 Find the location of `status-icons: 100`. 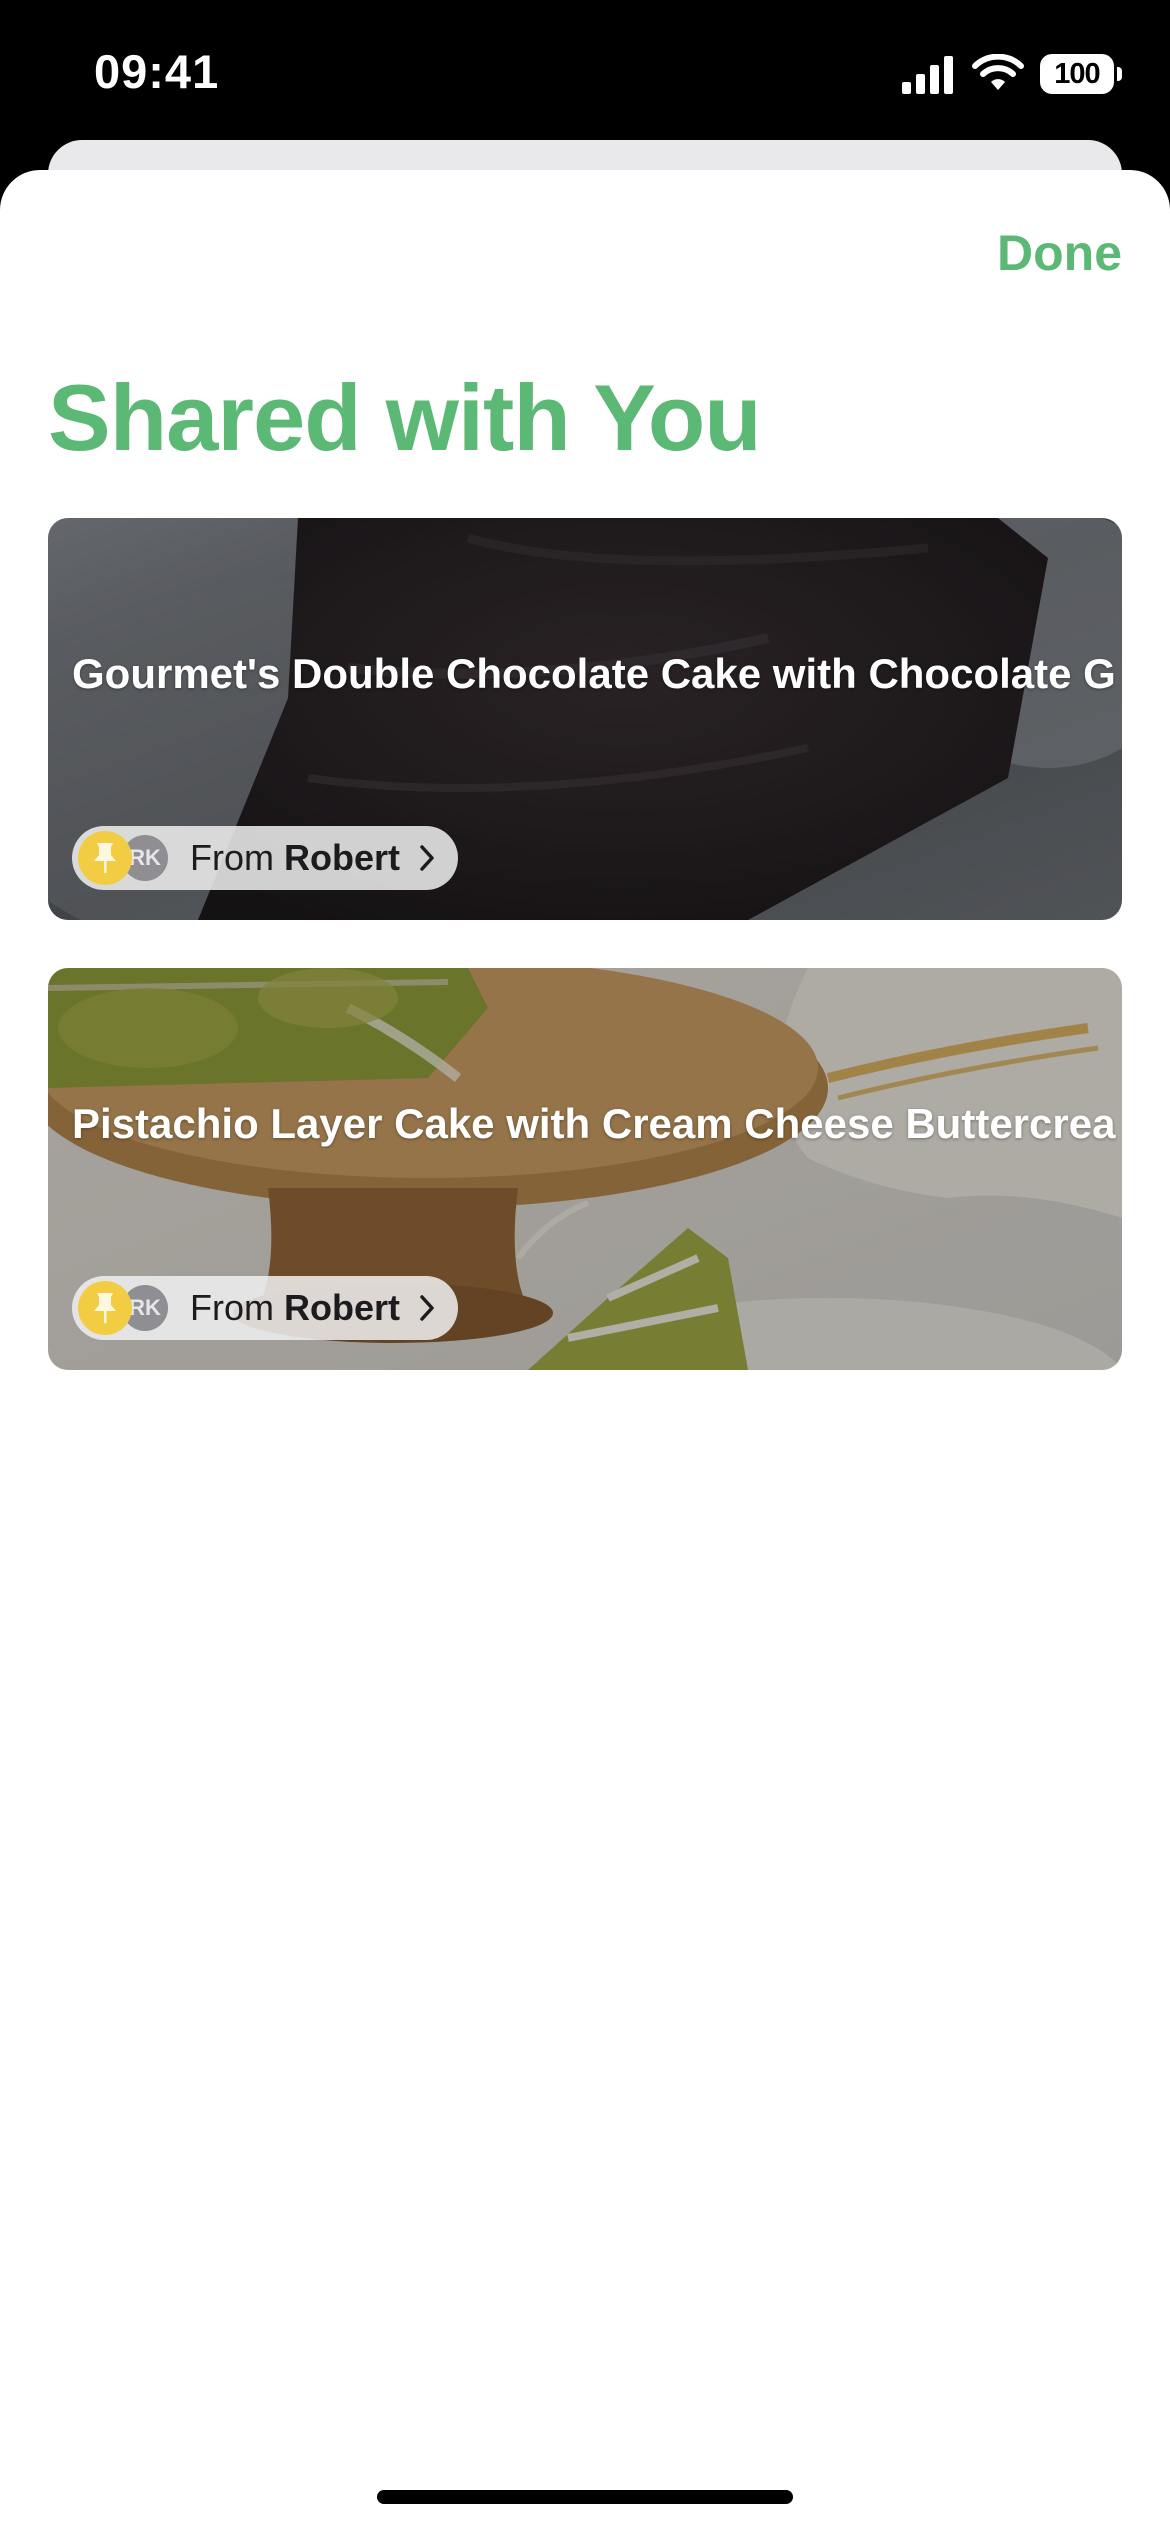

status-icons: 100 is located at coordinates (1011, 74).